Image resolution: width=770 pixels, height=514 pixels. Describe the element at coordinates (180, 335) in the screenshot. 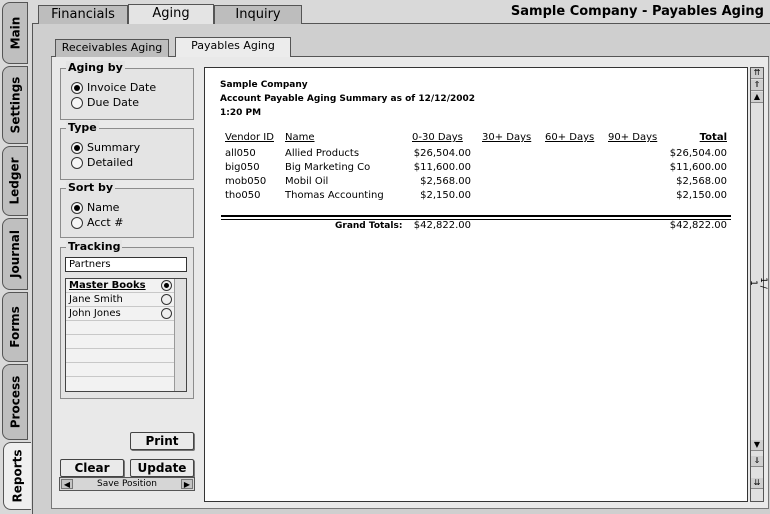

I see `list-scrollbar` at that location.